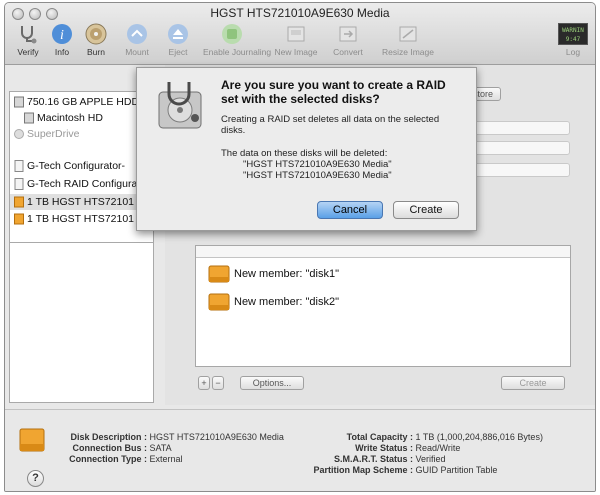 The width and height of the screenshot is (600, 495). I want to click on info-icon: i, so click(62, 34).